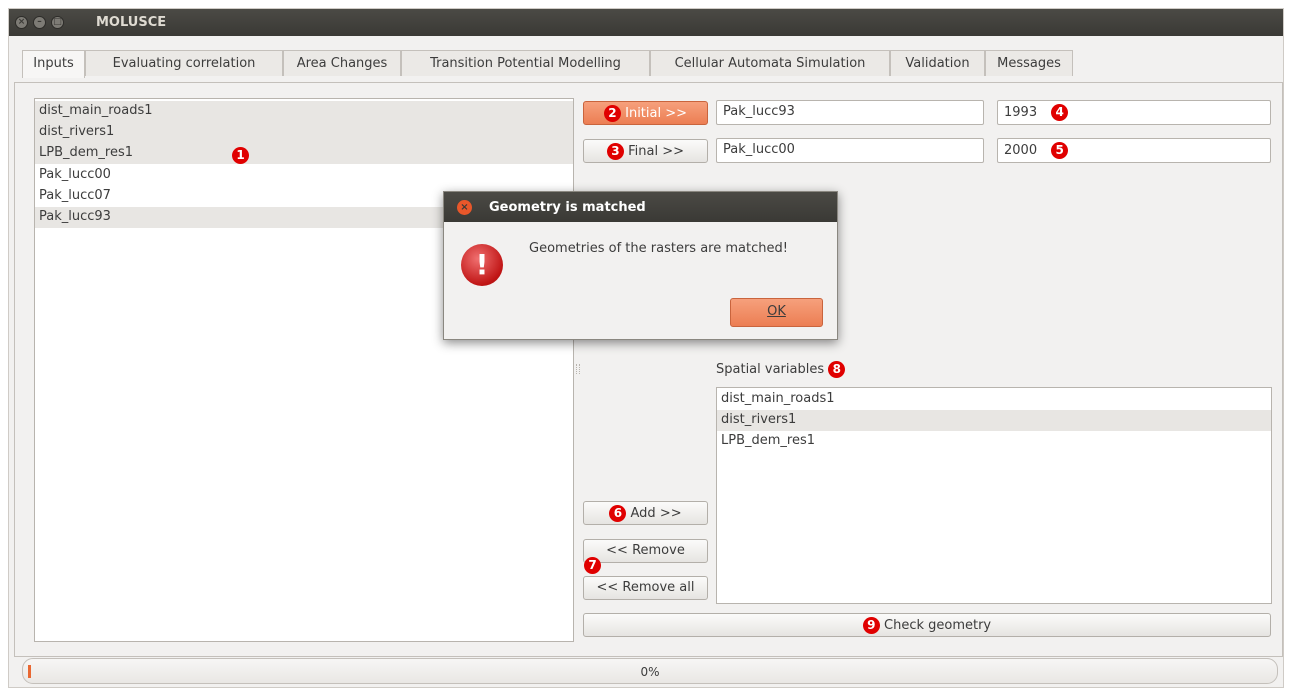 The width and height of the screenshot is (1292, 688). I want to click on callout-badge: 6, so click(618, 513).